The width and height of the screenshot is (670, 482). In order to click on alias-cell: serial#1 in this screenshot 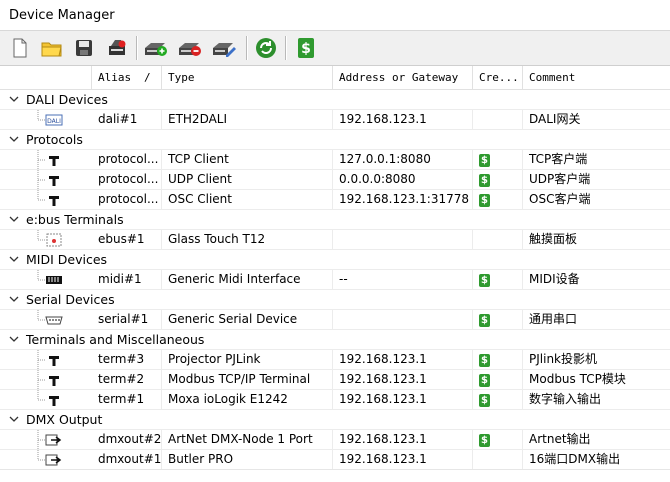, I will do `click(127, 319)`.